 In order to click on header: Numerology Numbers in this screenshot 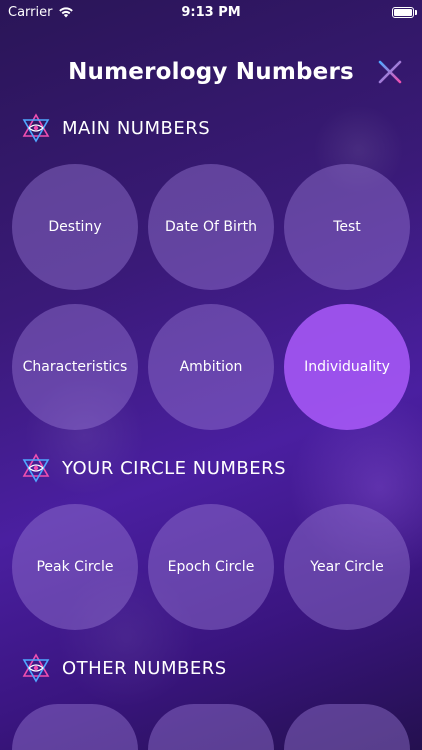, I will do `click(211, 72)`.